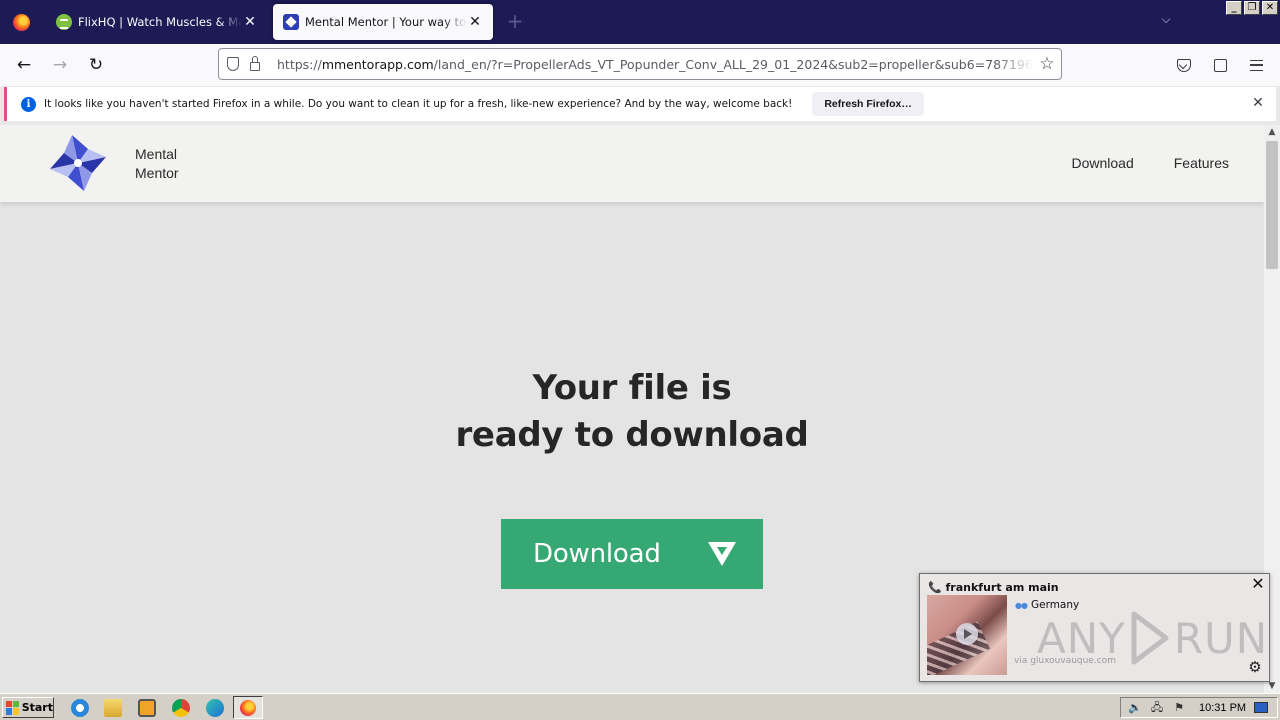 The image size is (1280, 720). I want to click on pocket-button, so click(1184, 65).